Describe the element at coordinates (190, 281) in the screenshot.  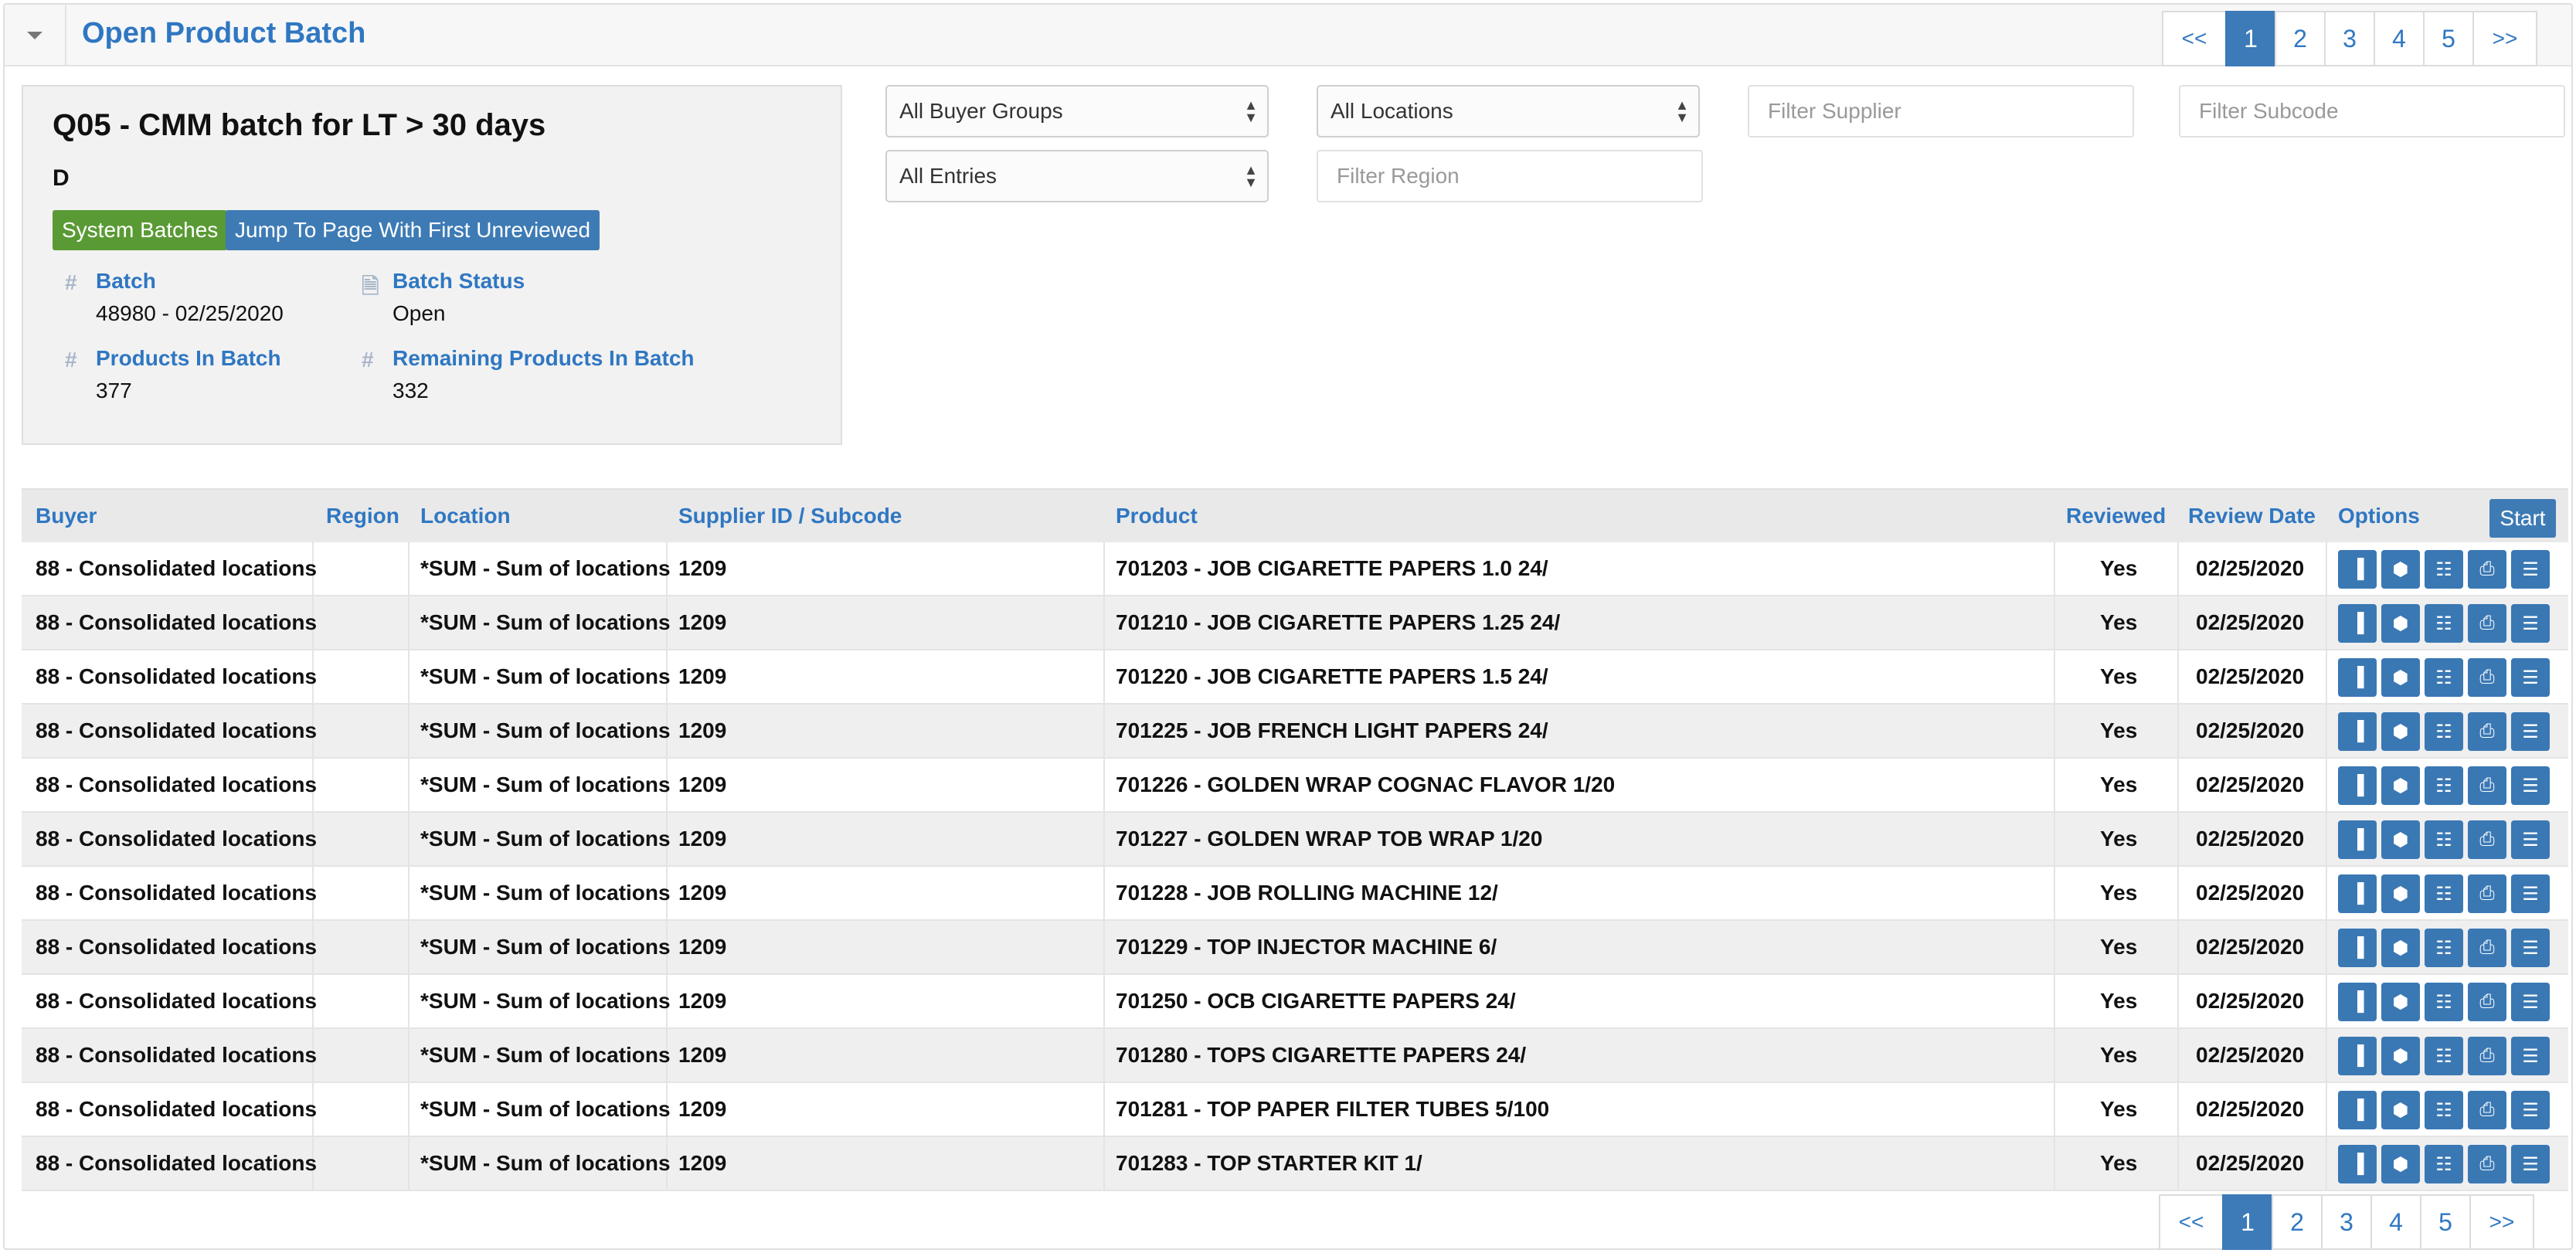
I see `batch-label: Batch` at that location.